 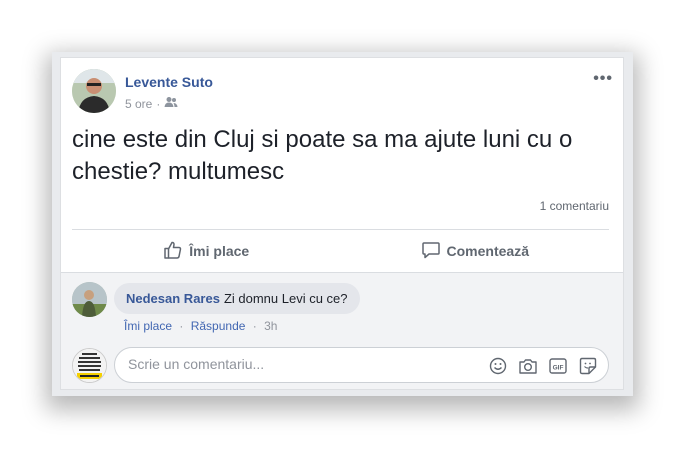 I want to click on action-bar: Îmi place Comentează, so click(x=340, y=251).